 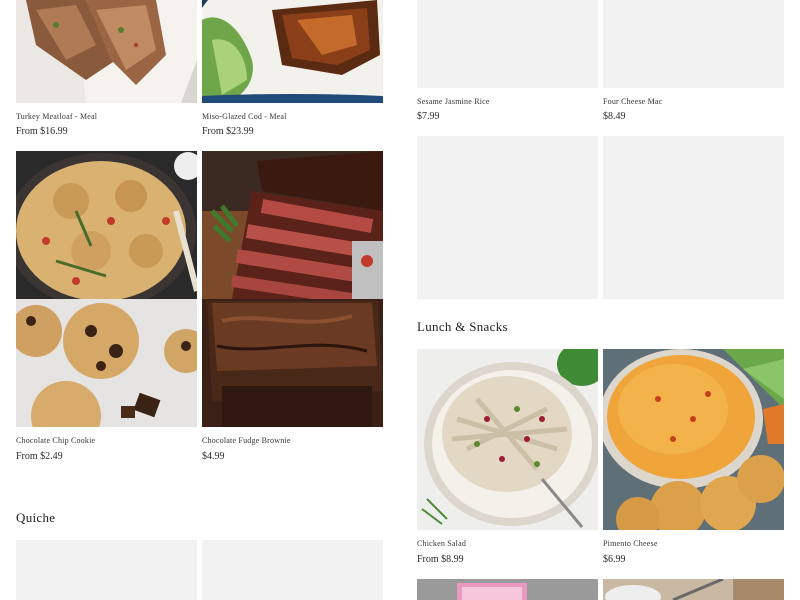 What do you see at coordinates (507, 439) in the screenshot?
I see `chicken-salad-image` at bounding box center [507, 439].